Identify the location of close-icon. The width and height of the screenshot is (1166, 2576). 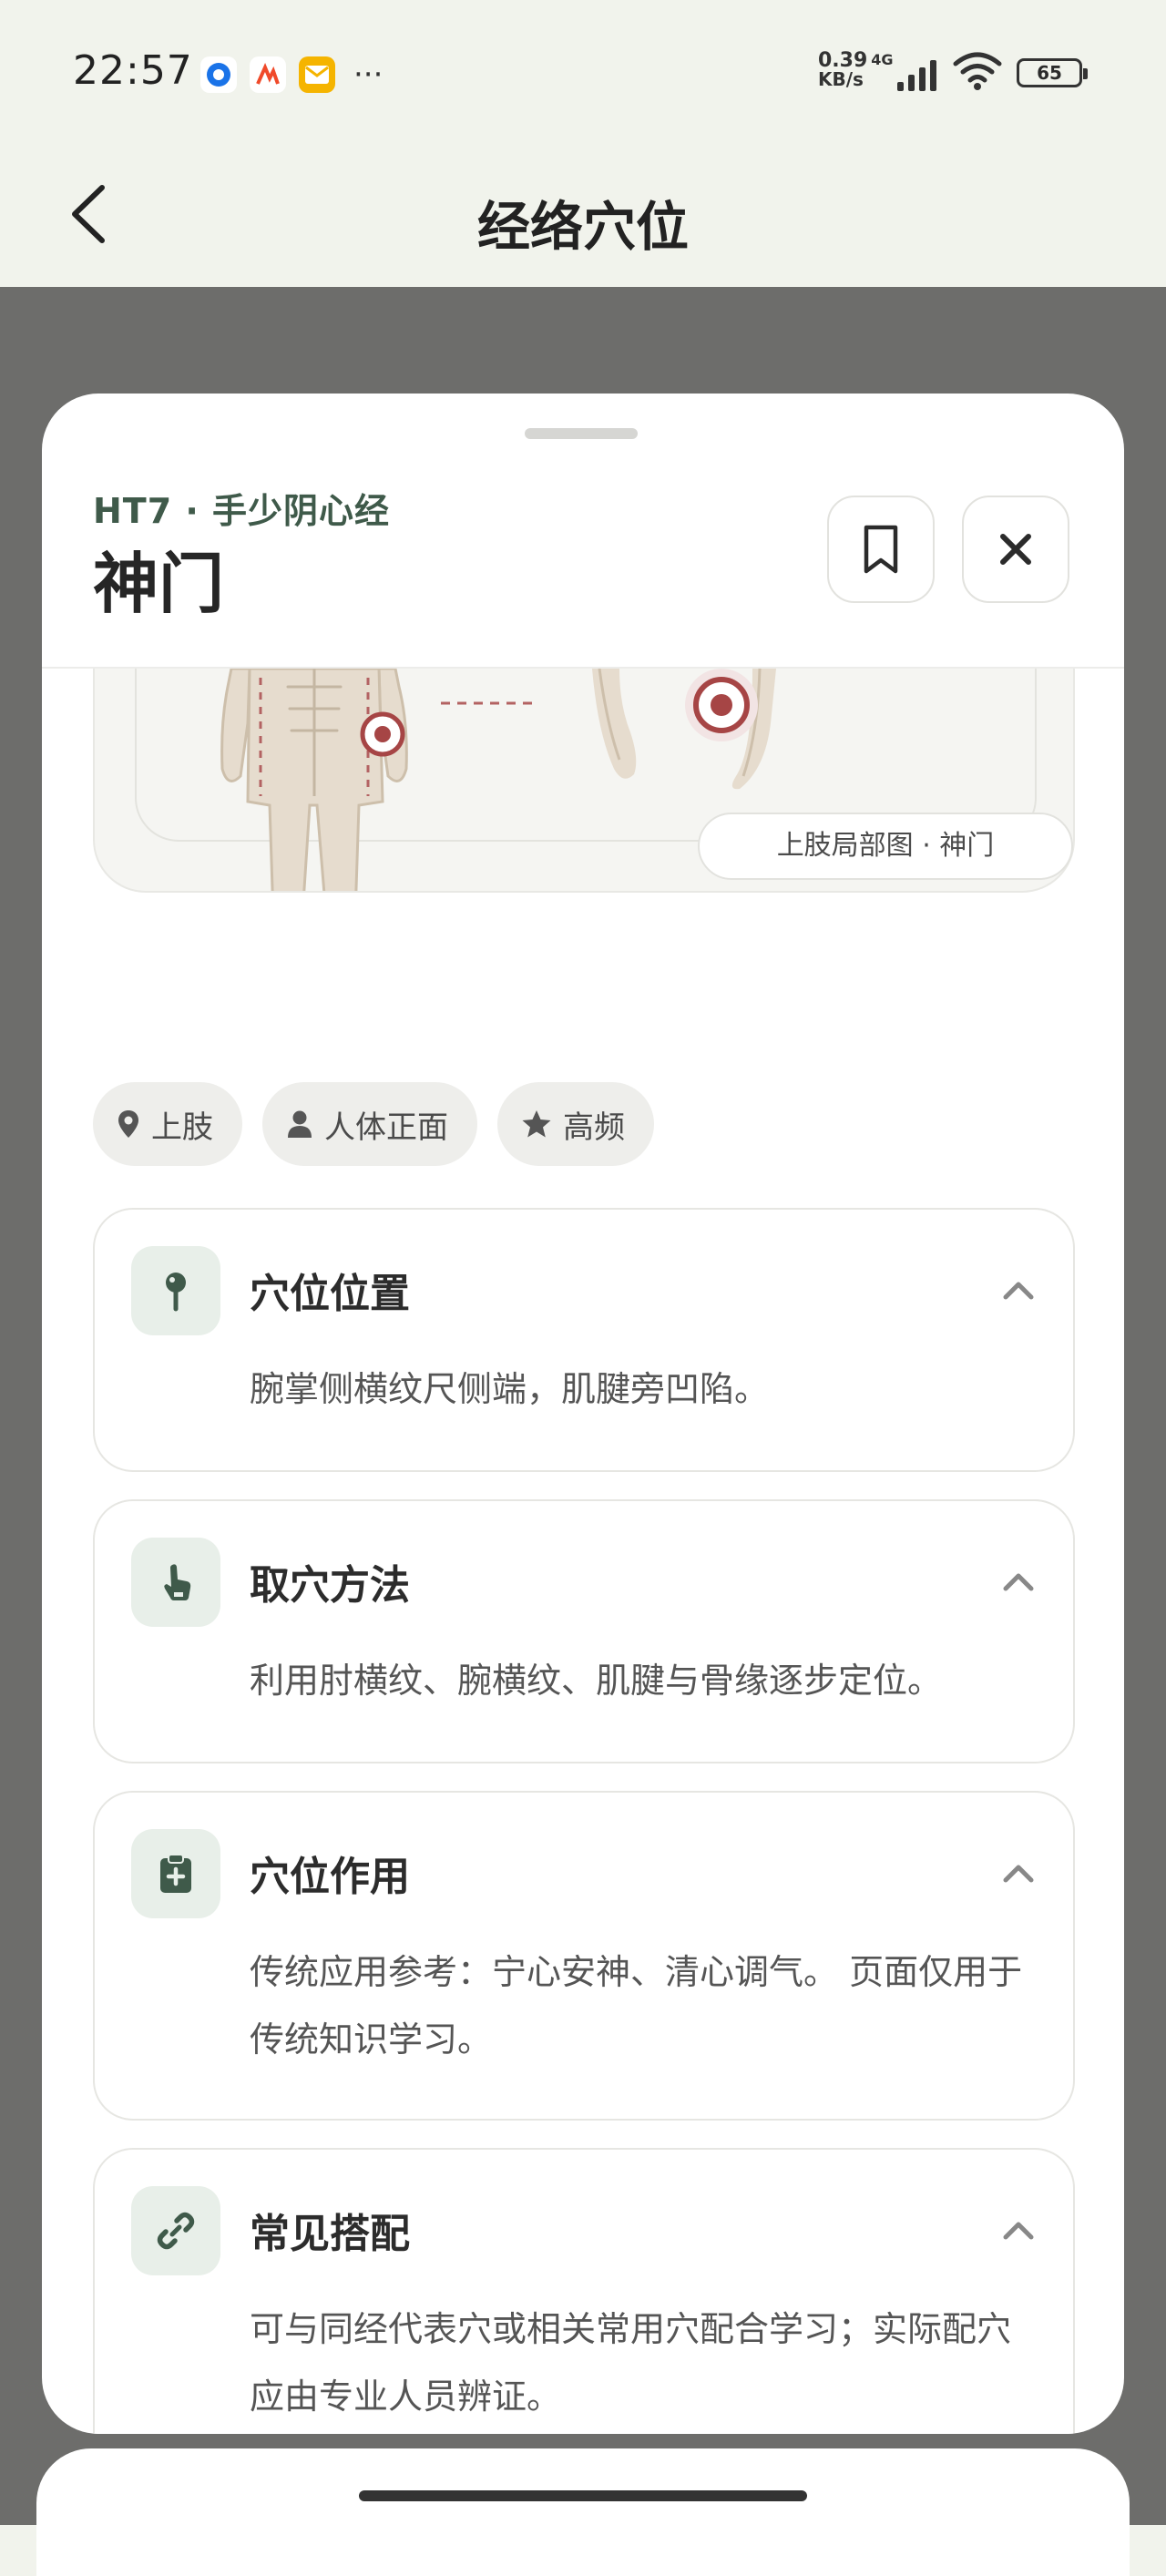
(1015, 550).